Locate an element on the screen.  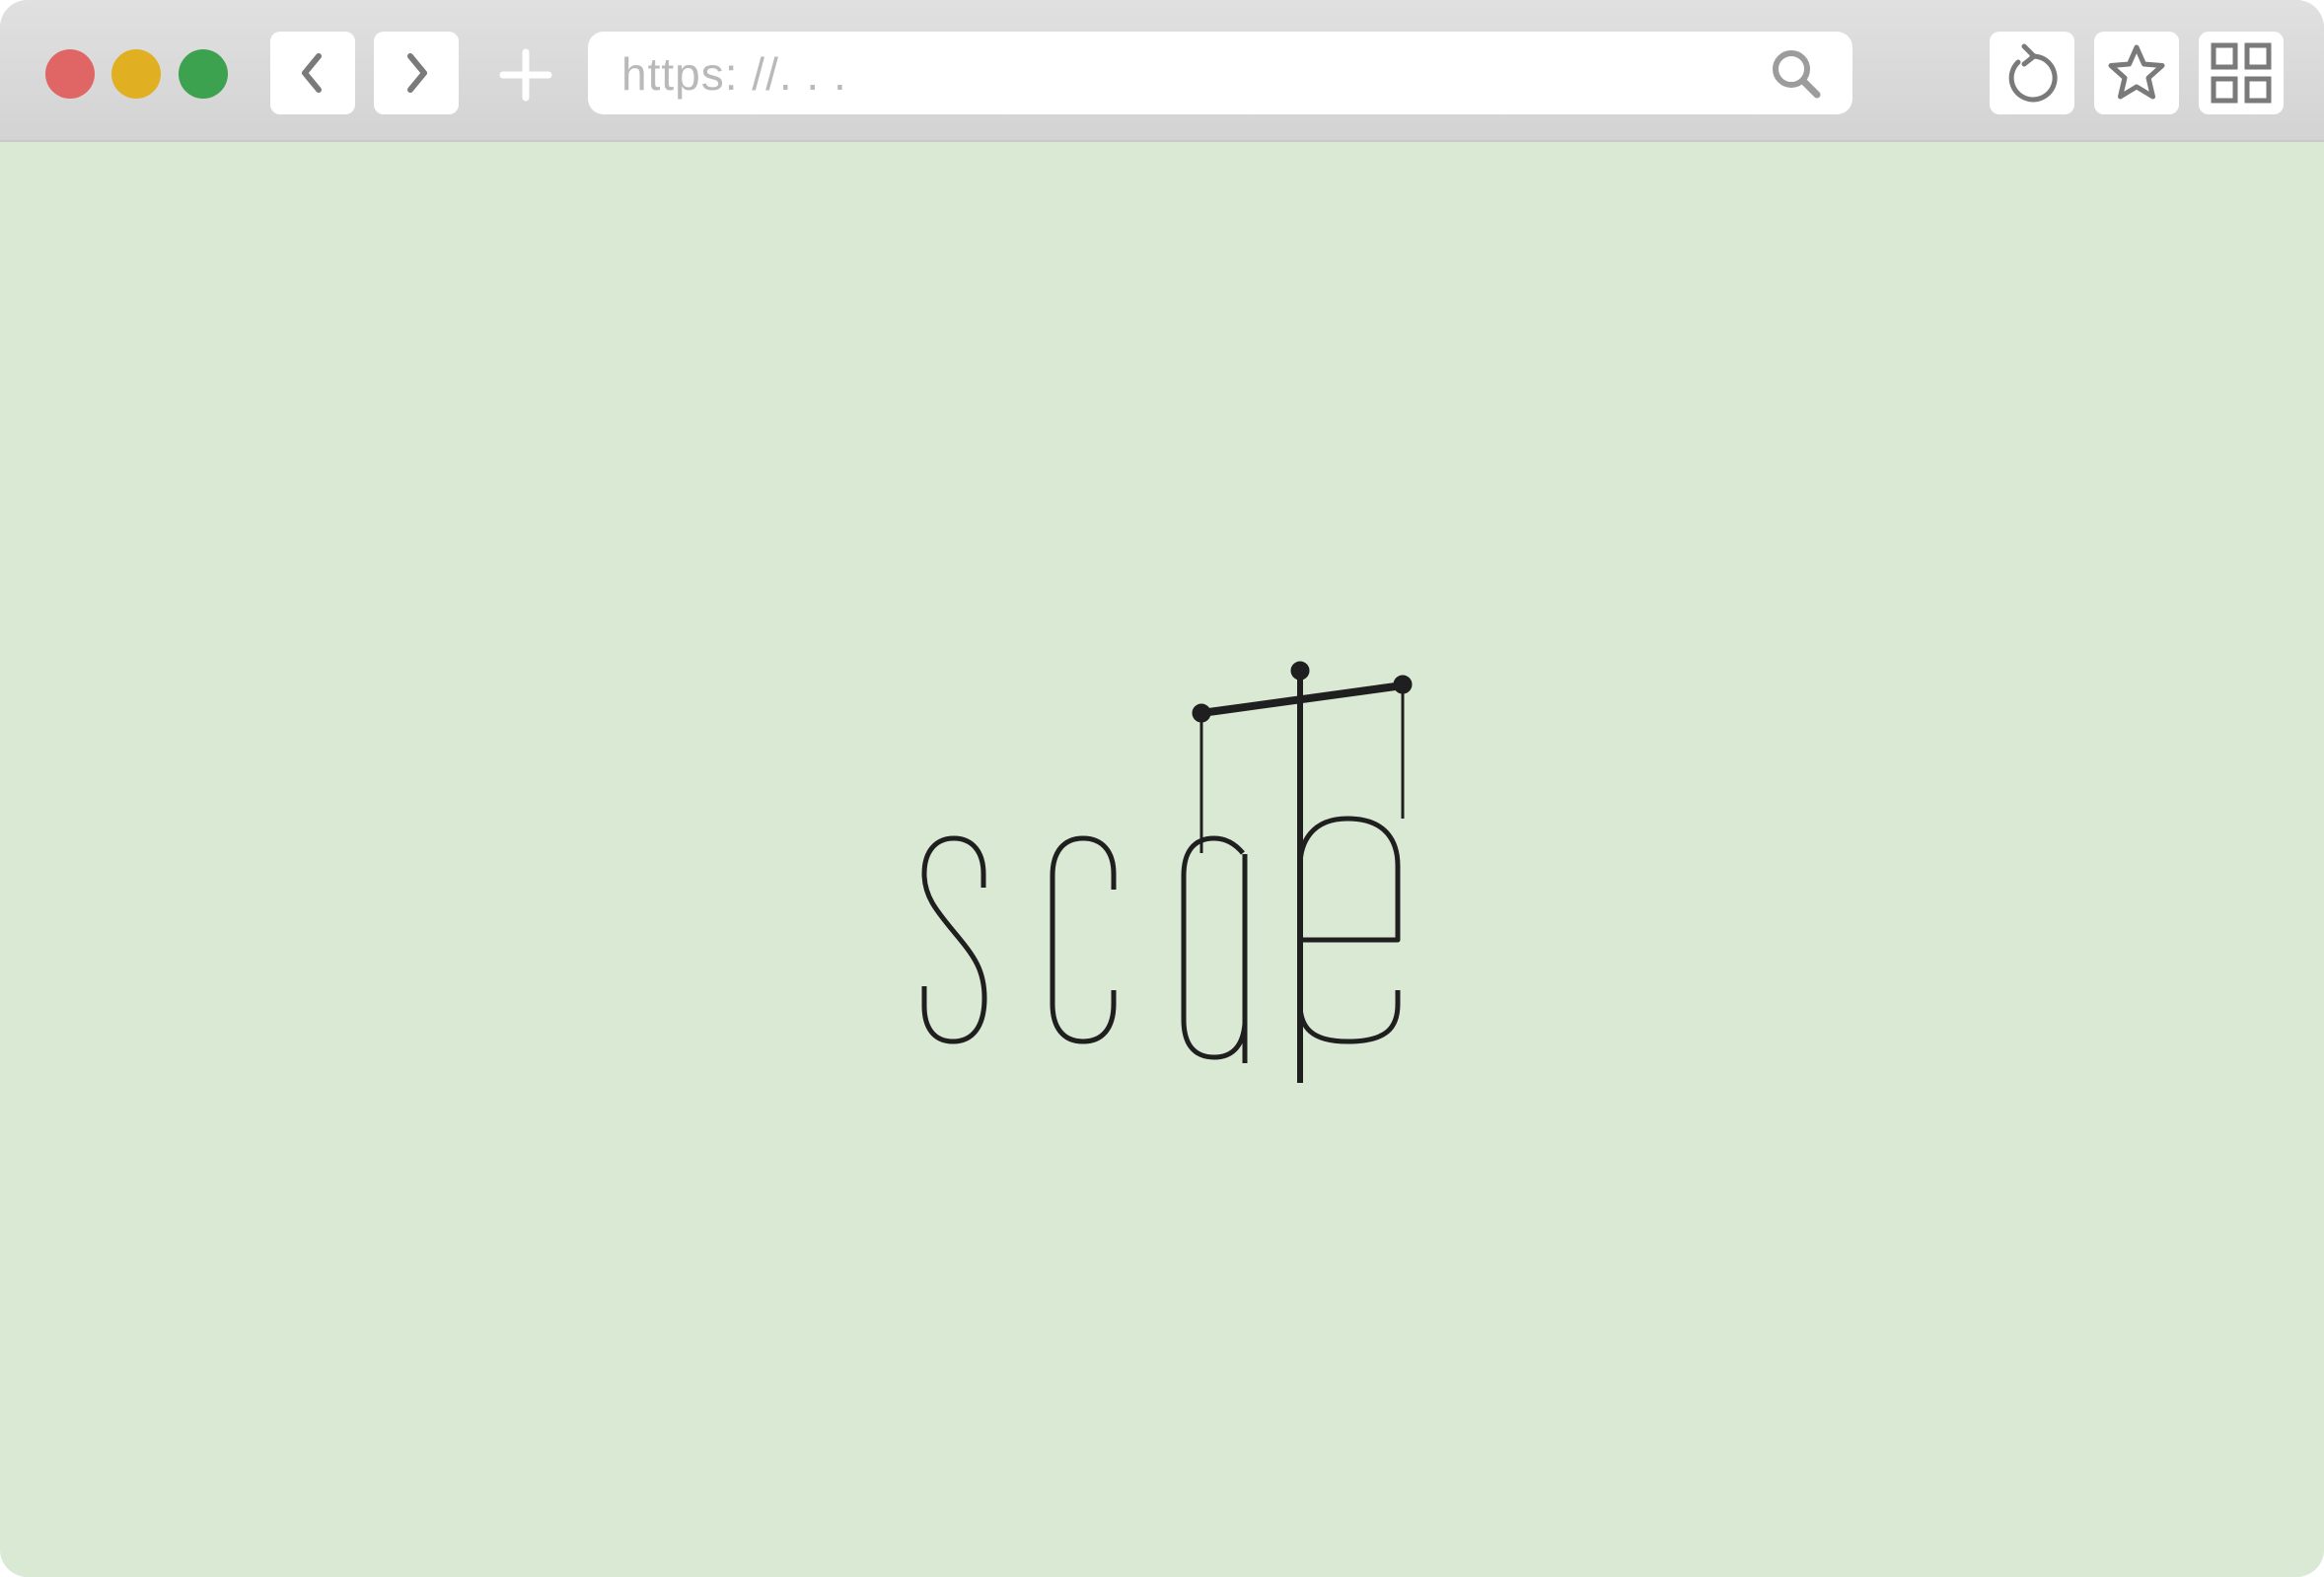
reload-icon is located at coordinates (2032, 73).